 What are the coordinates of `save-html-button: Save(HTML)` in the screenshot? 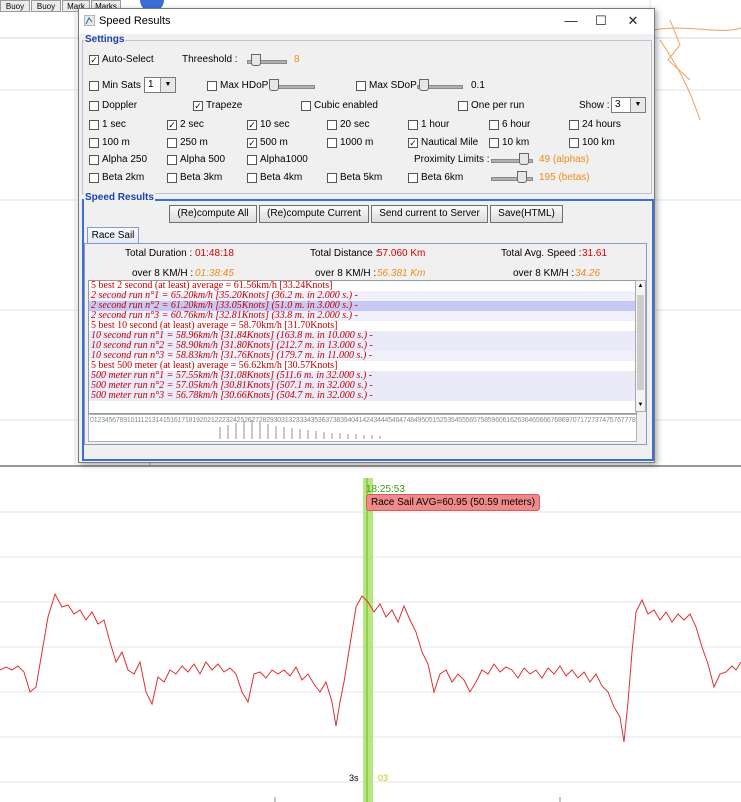 It's located at (526, 214).